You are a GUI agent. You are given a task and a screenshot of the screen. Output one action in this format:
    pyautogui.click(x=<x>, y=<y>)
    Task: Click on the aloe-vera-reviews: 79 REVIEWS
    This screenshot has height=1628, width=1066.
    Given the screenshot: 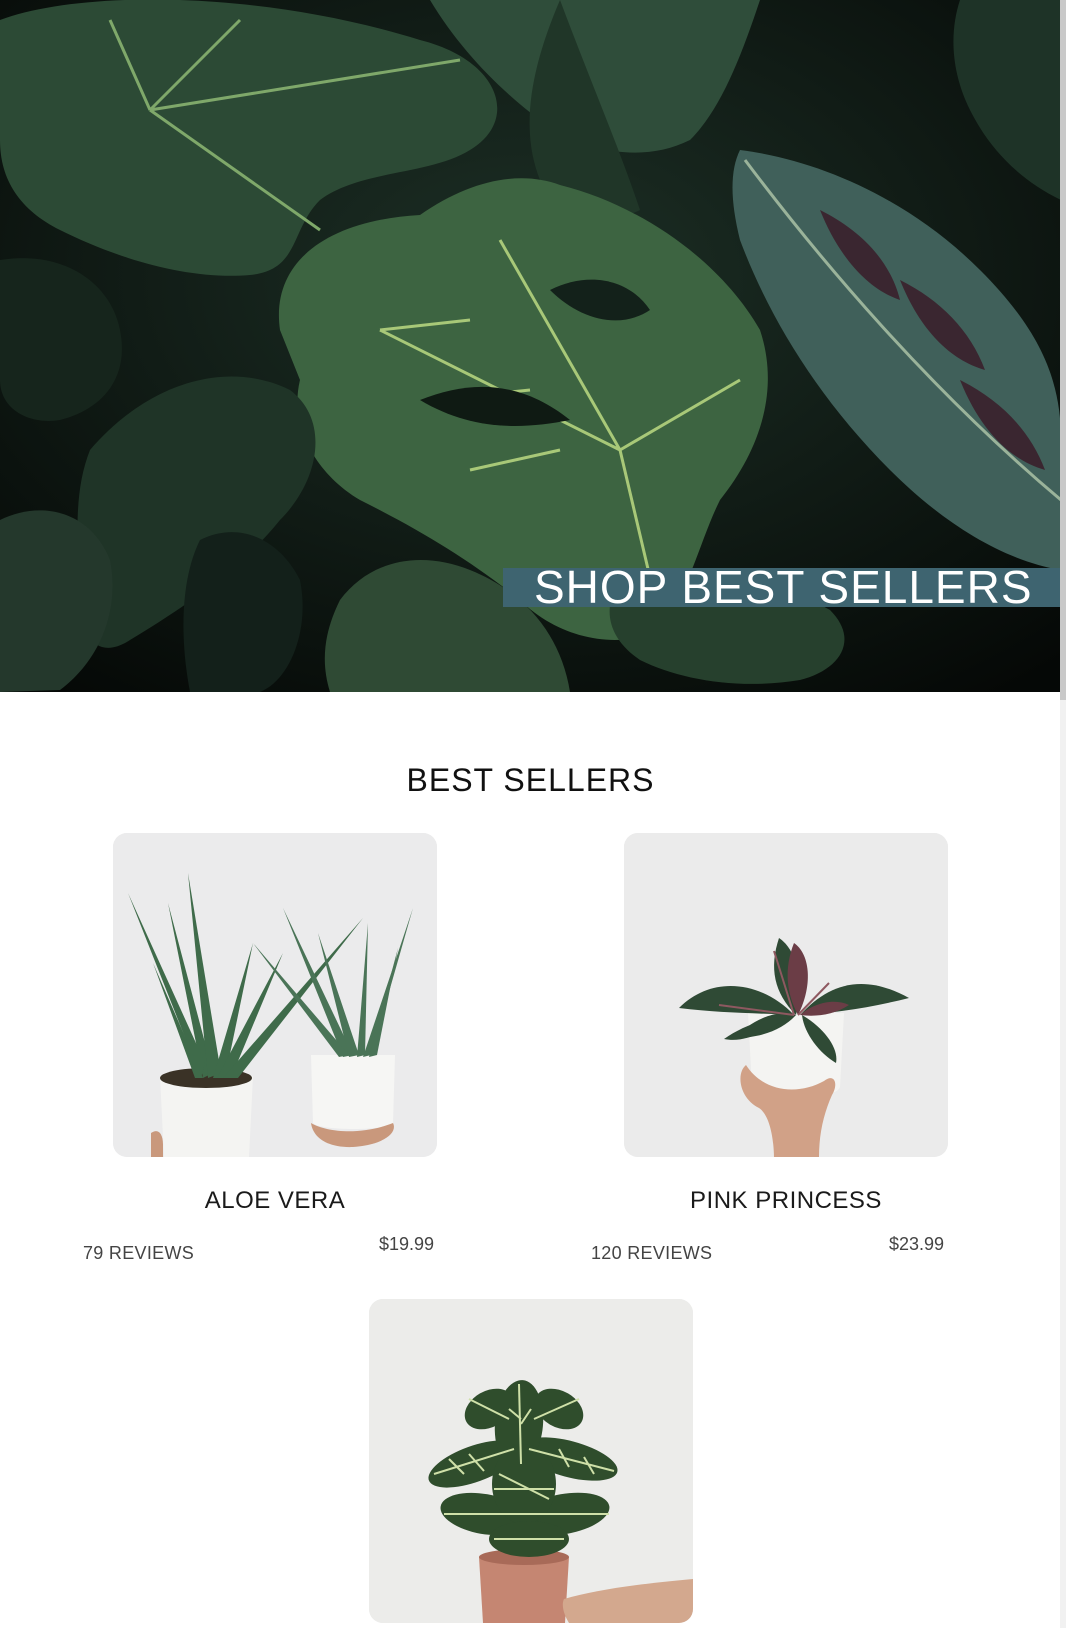 What is the action you would take?
    pyautogui.click(x=138, y=1253)
    